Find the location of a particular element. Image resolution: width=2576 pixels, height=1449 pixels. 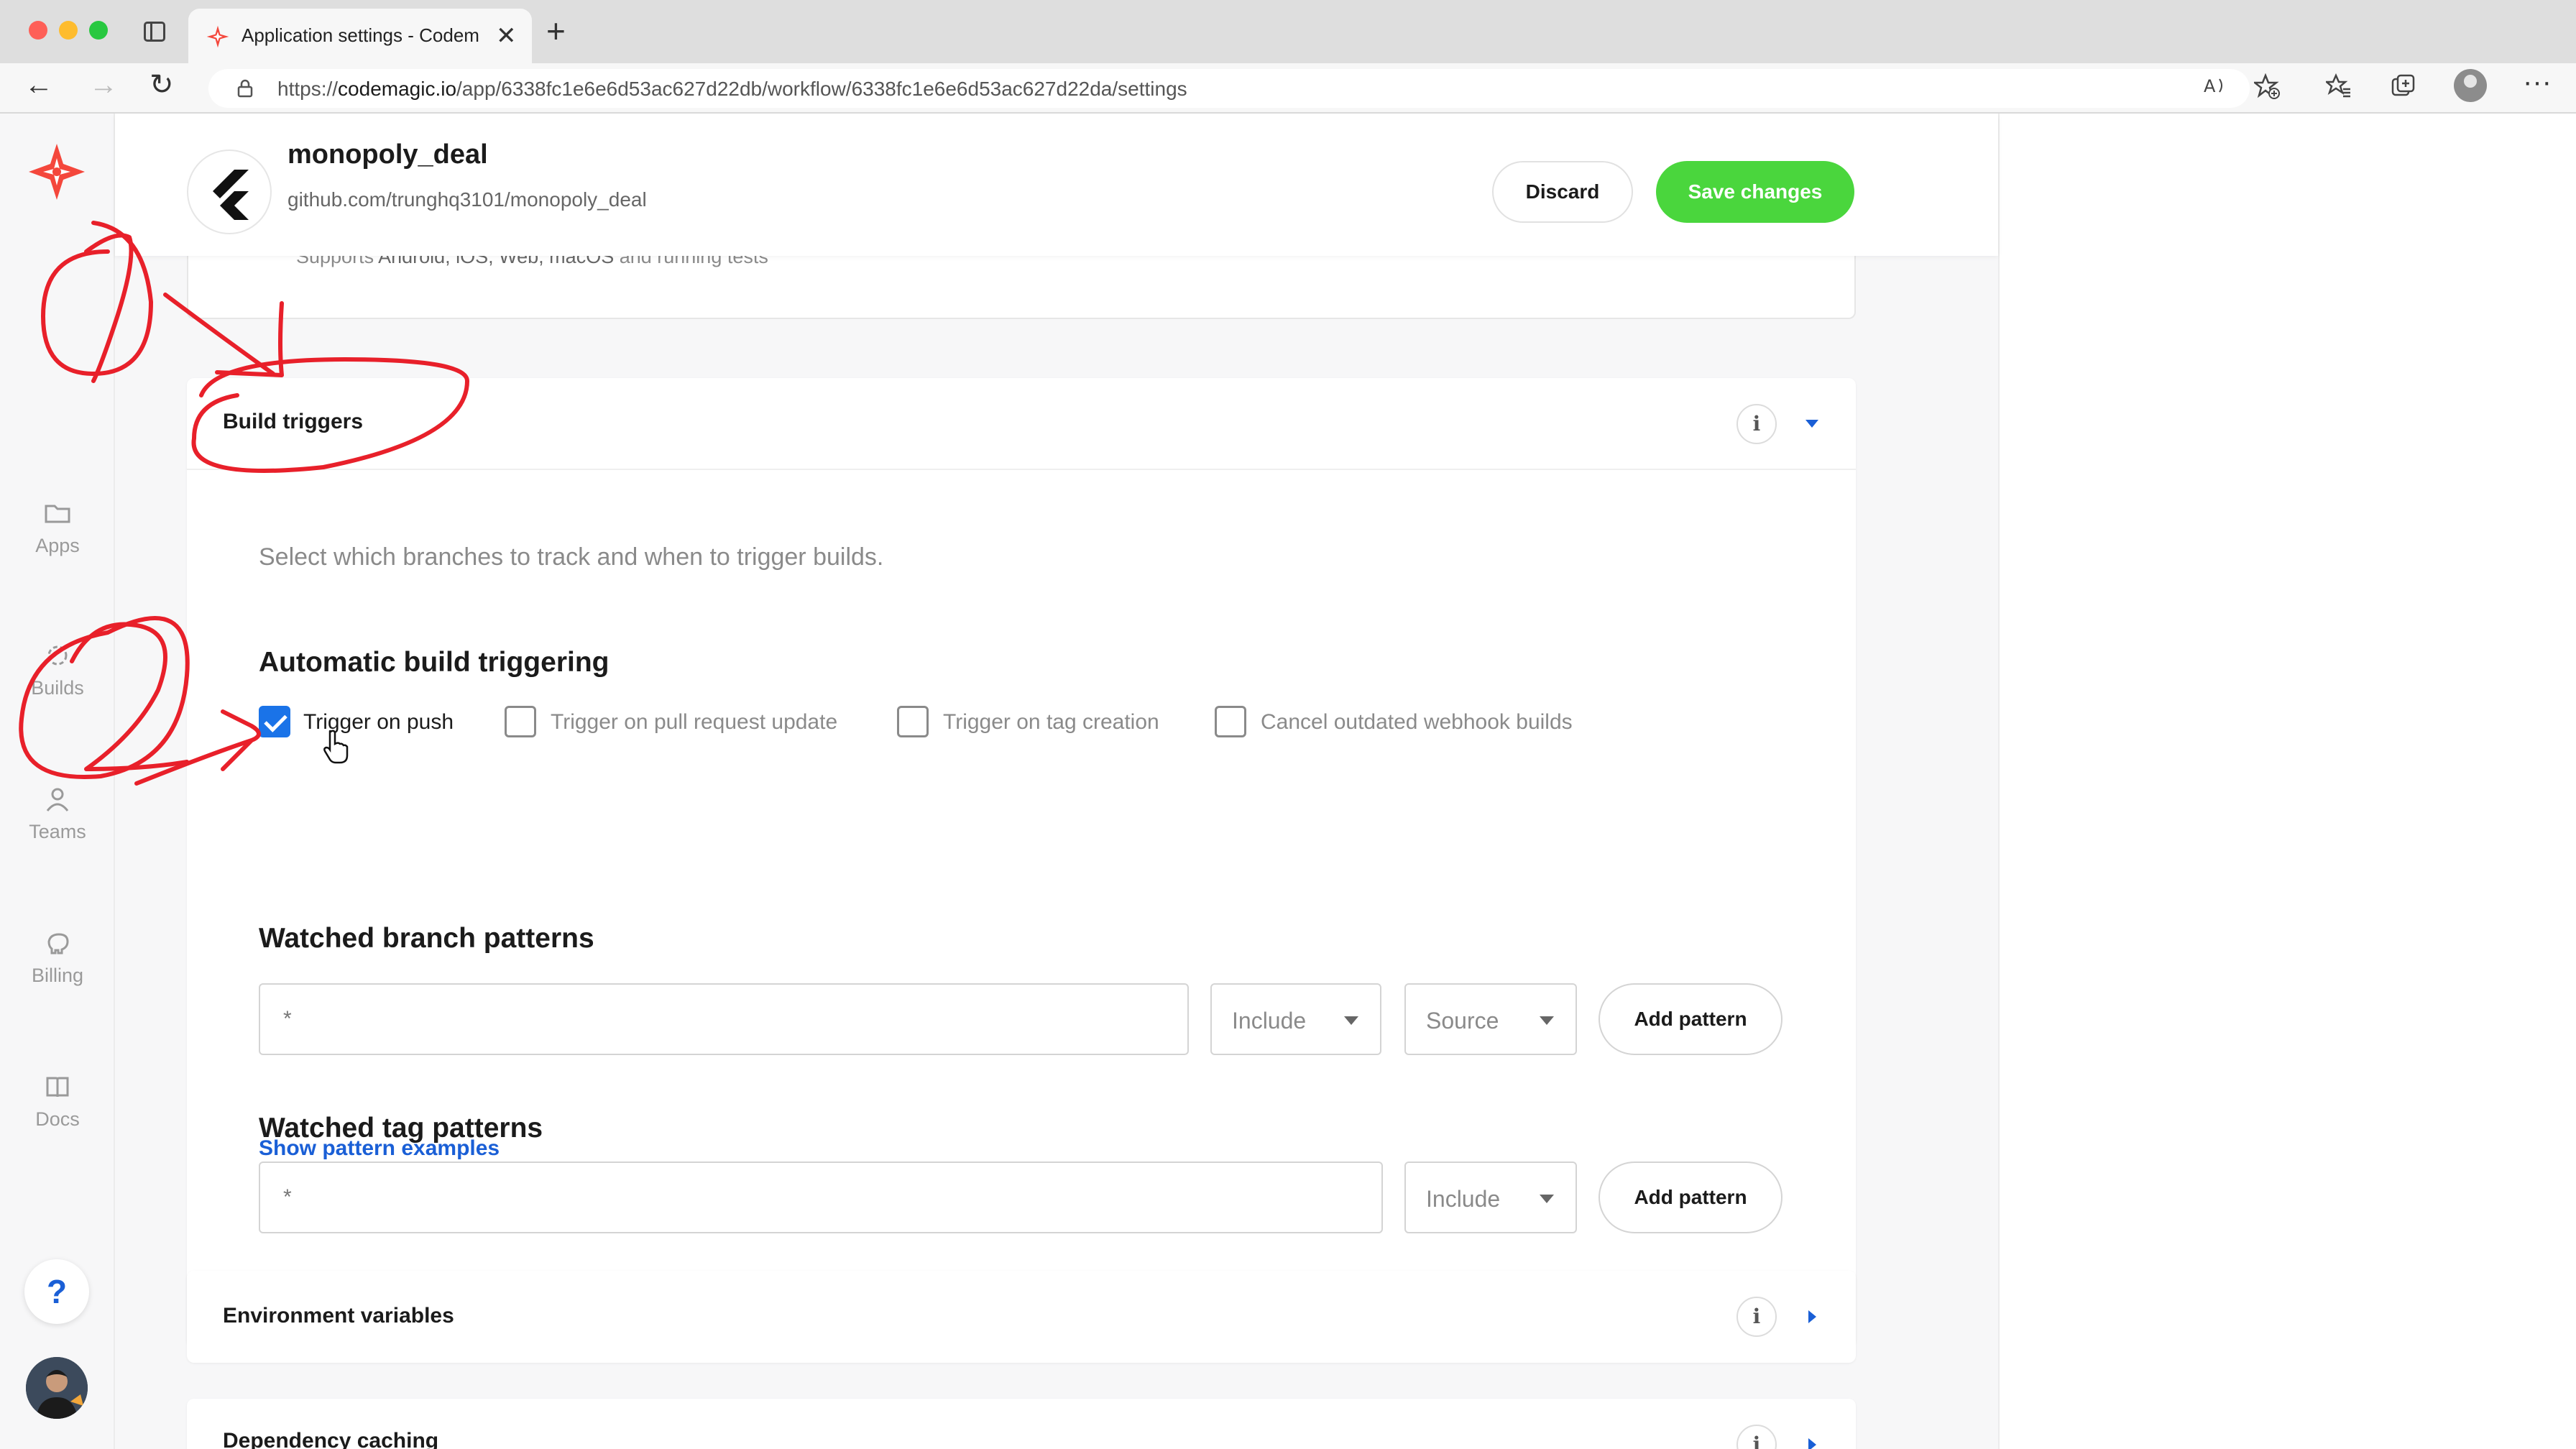

dependency-caching-title: Dependency caching is located at coordinates (331, 1439).